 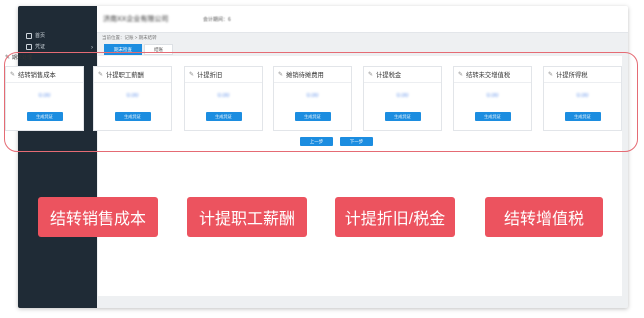 What do you see at coordinates (544, 217) in the screenshot?
I see `annotation-vat-transfer: 结转增值税` at bounding box center [544, 217].